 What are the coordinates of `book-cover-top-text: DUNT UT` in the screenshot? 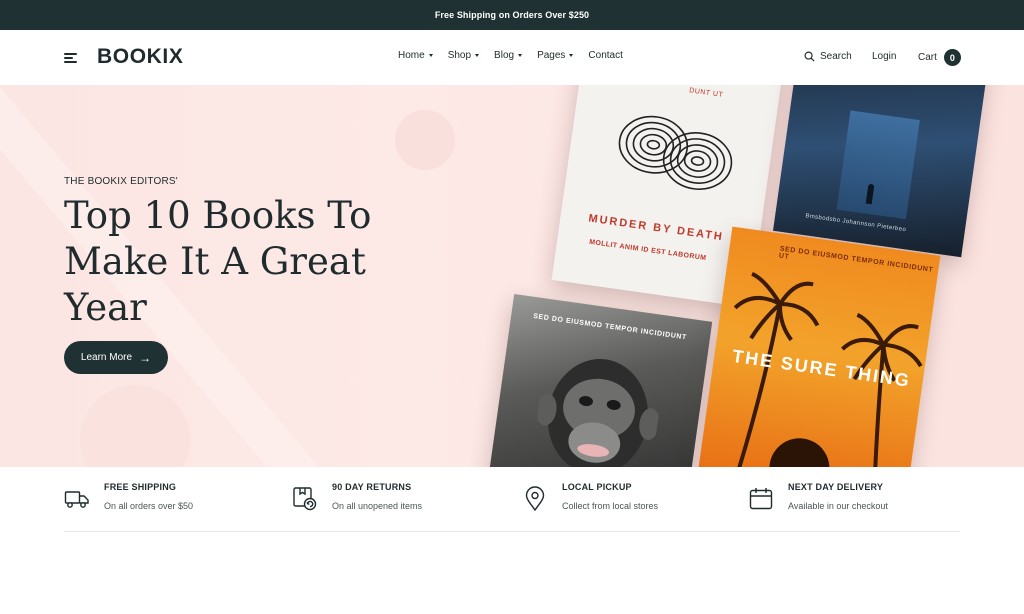 It's located at (706, 93).